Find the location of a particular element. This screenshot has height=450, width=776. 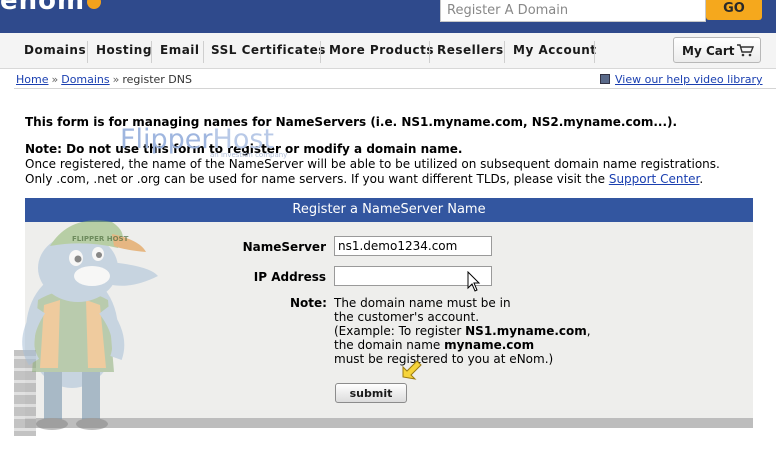

brand-name-flipper: Flipper is located at coordinates (166, 139).